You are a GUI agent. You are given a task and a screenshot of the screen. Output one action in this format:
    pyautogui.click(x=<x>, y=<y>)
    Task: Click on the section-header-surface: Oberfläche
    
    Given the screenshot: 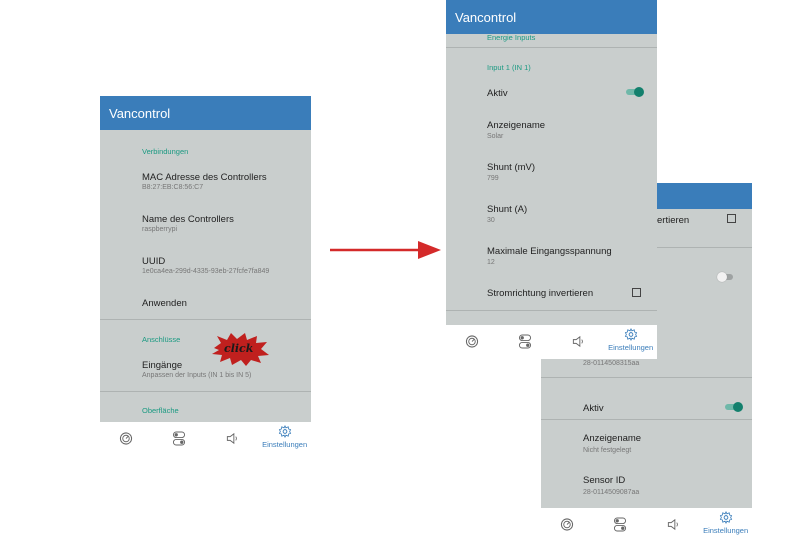 What is the action you would take?
    pyautogui.click(x=160, y=410)
    